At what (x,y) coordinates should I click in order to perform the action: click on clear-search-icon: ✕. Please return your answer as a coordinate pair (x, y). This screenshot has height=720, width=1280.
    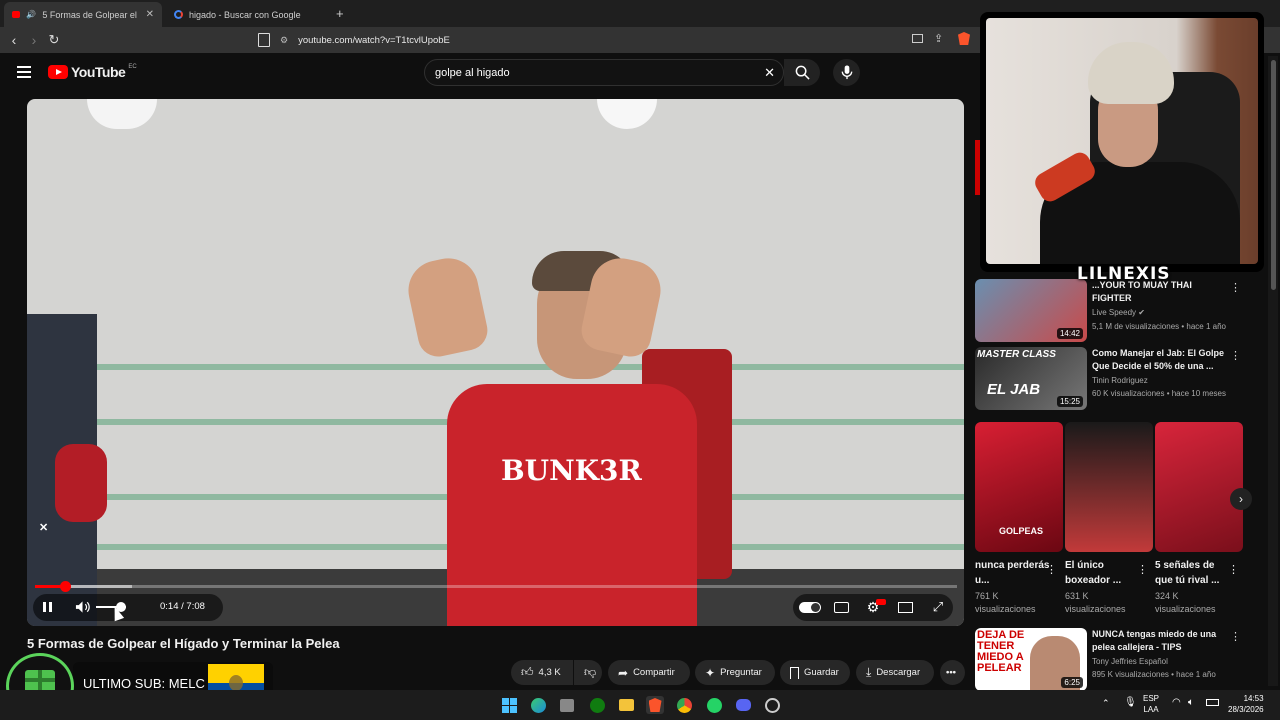
    Looking at the image, I should click on (769, 73).